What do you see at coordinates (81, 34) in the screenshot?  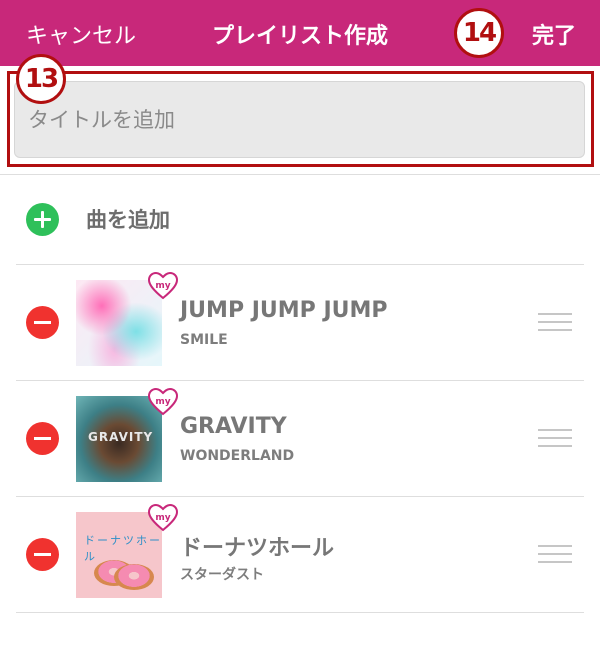 I see `cancel-button: キャンセル` at bounding box center [81, 34].